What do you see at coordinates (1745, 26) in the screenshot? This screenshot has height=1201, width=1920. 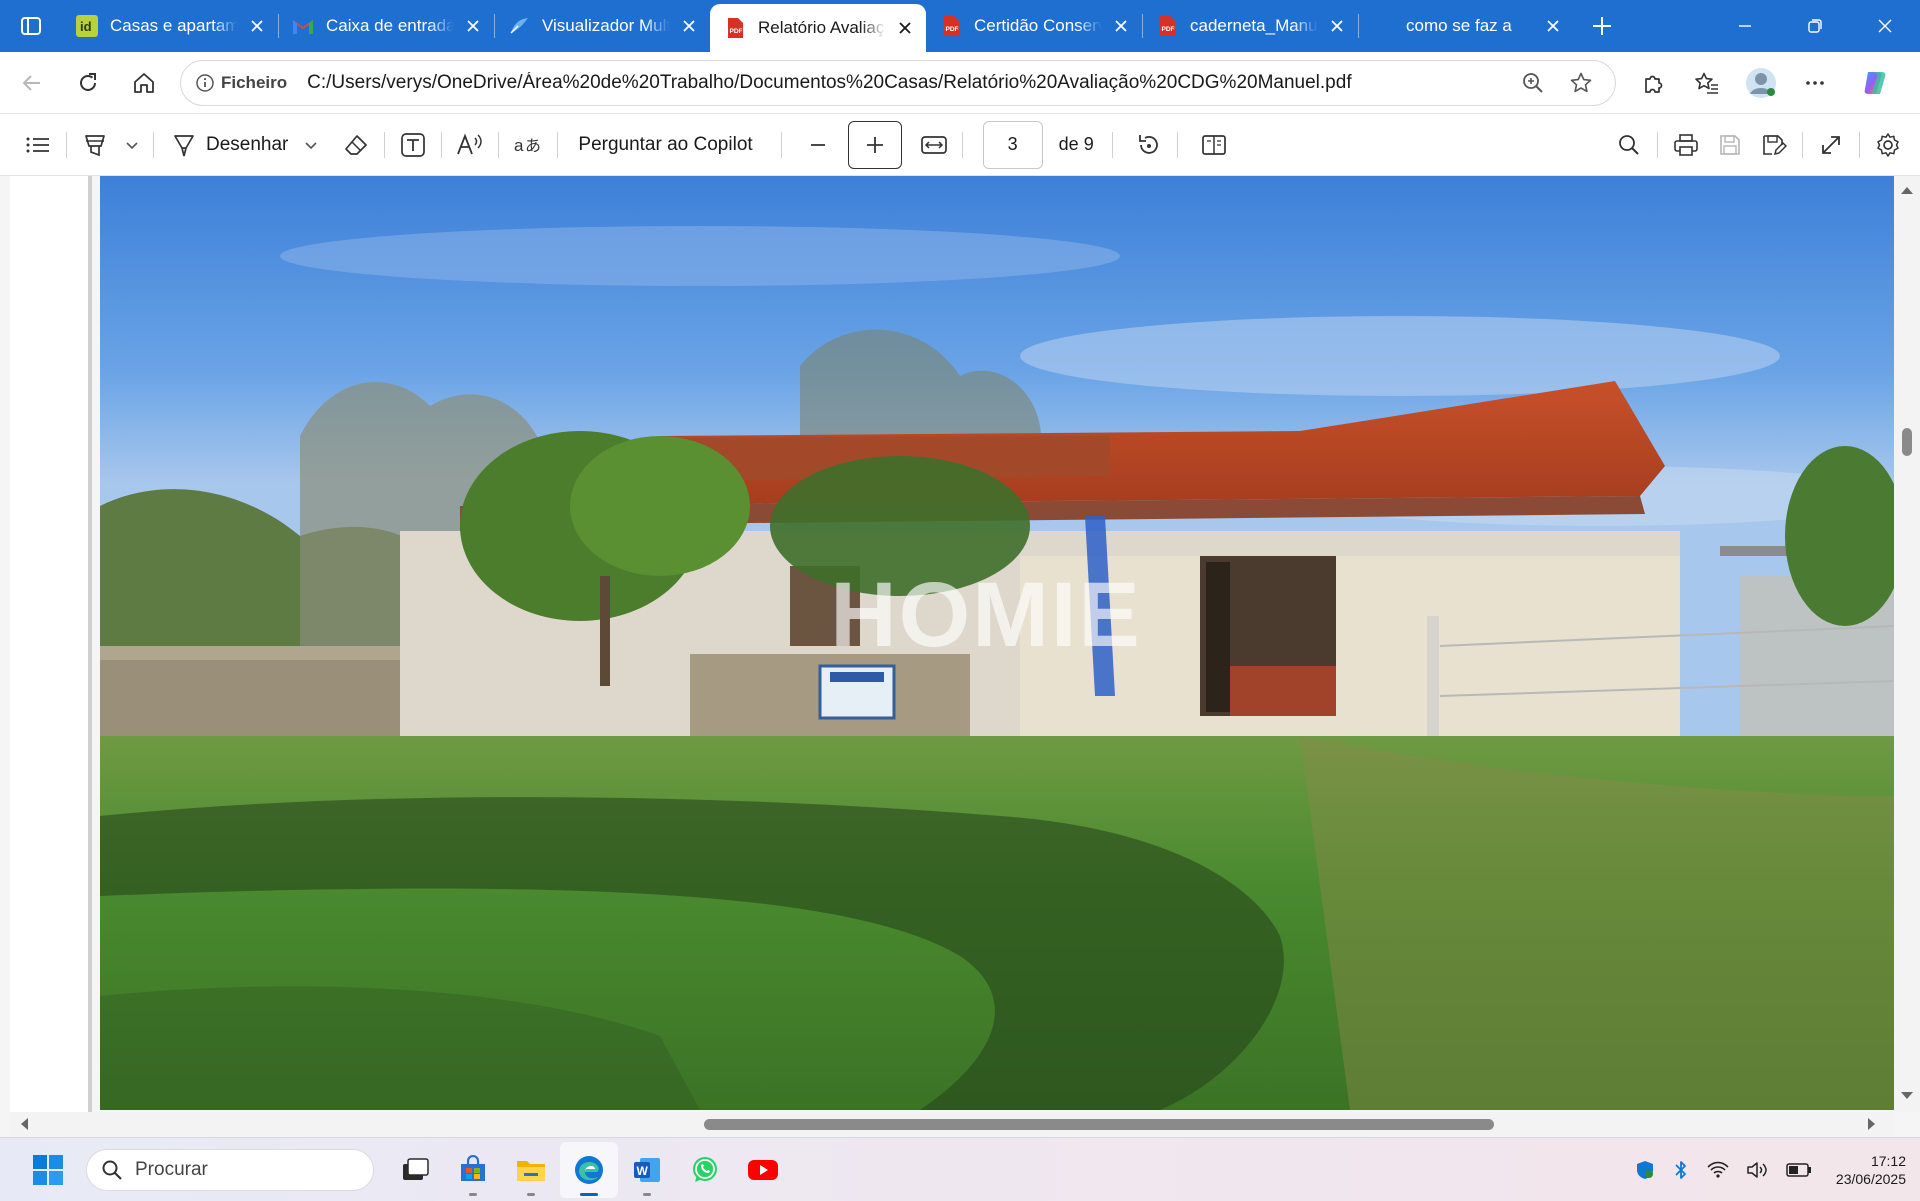 I see `minimize-button` at bounding box center [1745, 26].